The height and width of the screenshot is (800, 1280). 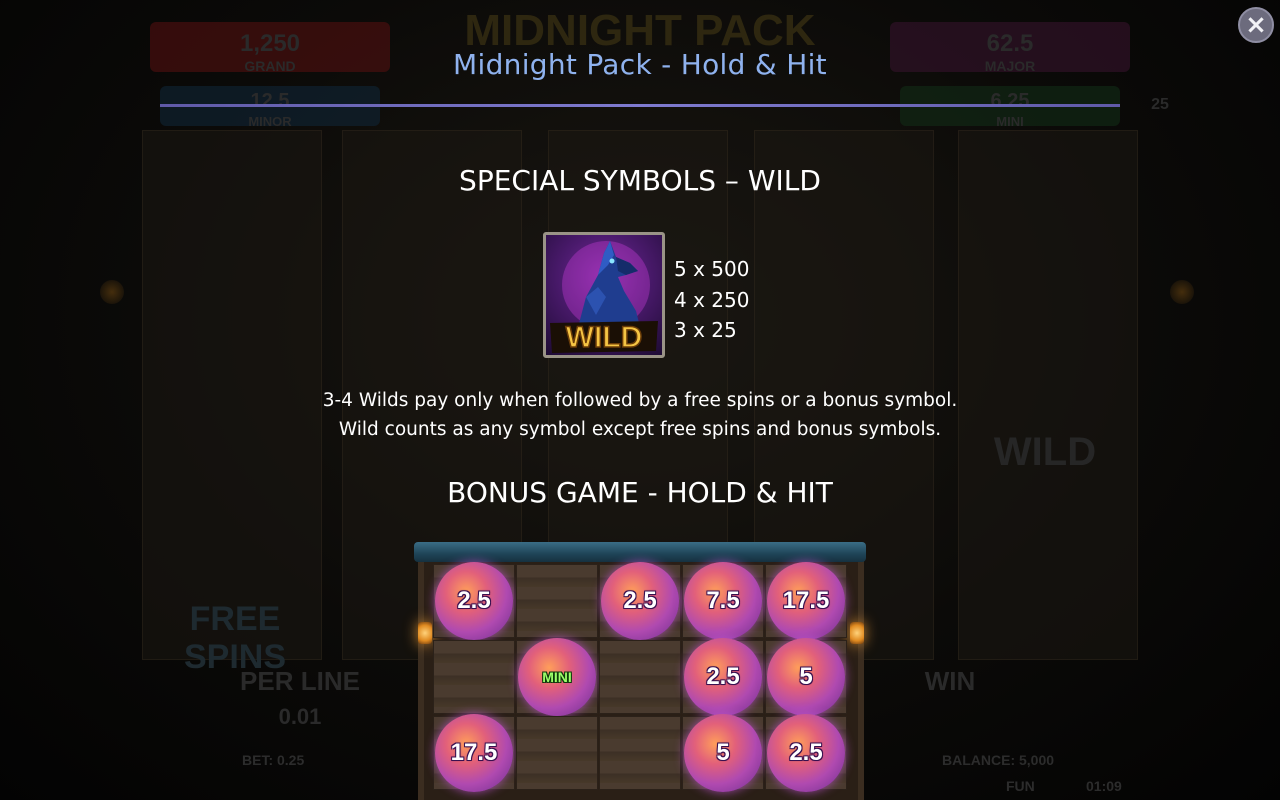 What do you see at coordinates (425, 633) in the screenshot?
I see `lantern-left-icon` at bounding box center [425, 633].